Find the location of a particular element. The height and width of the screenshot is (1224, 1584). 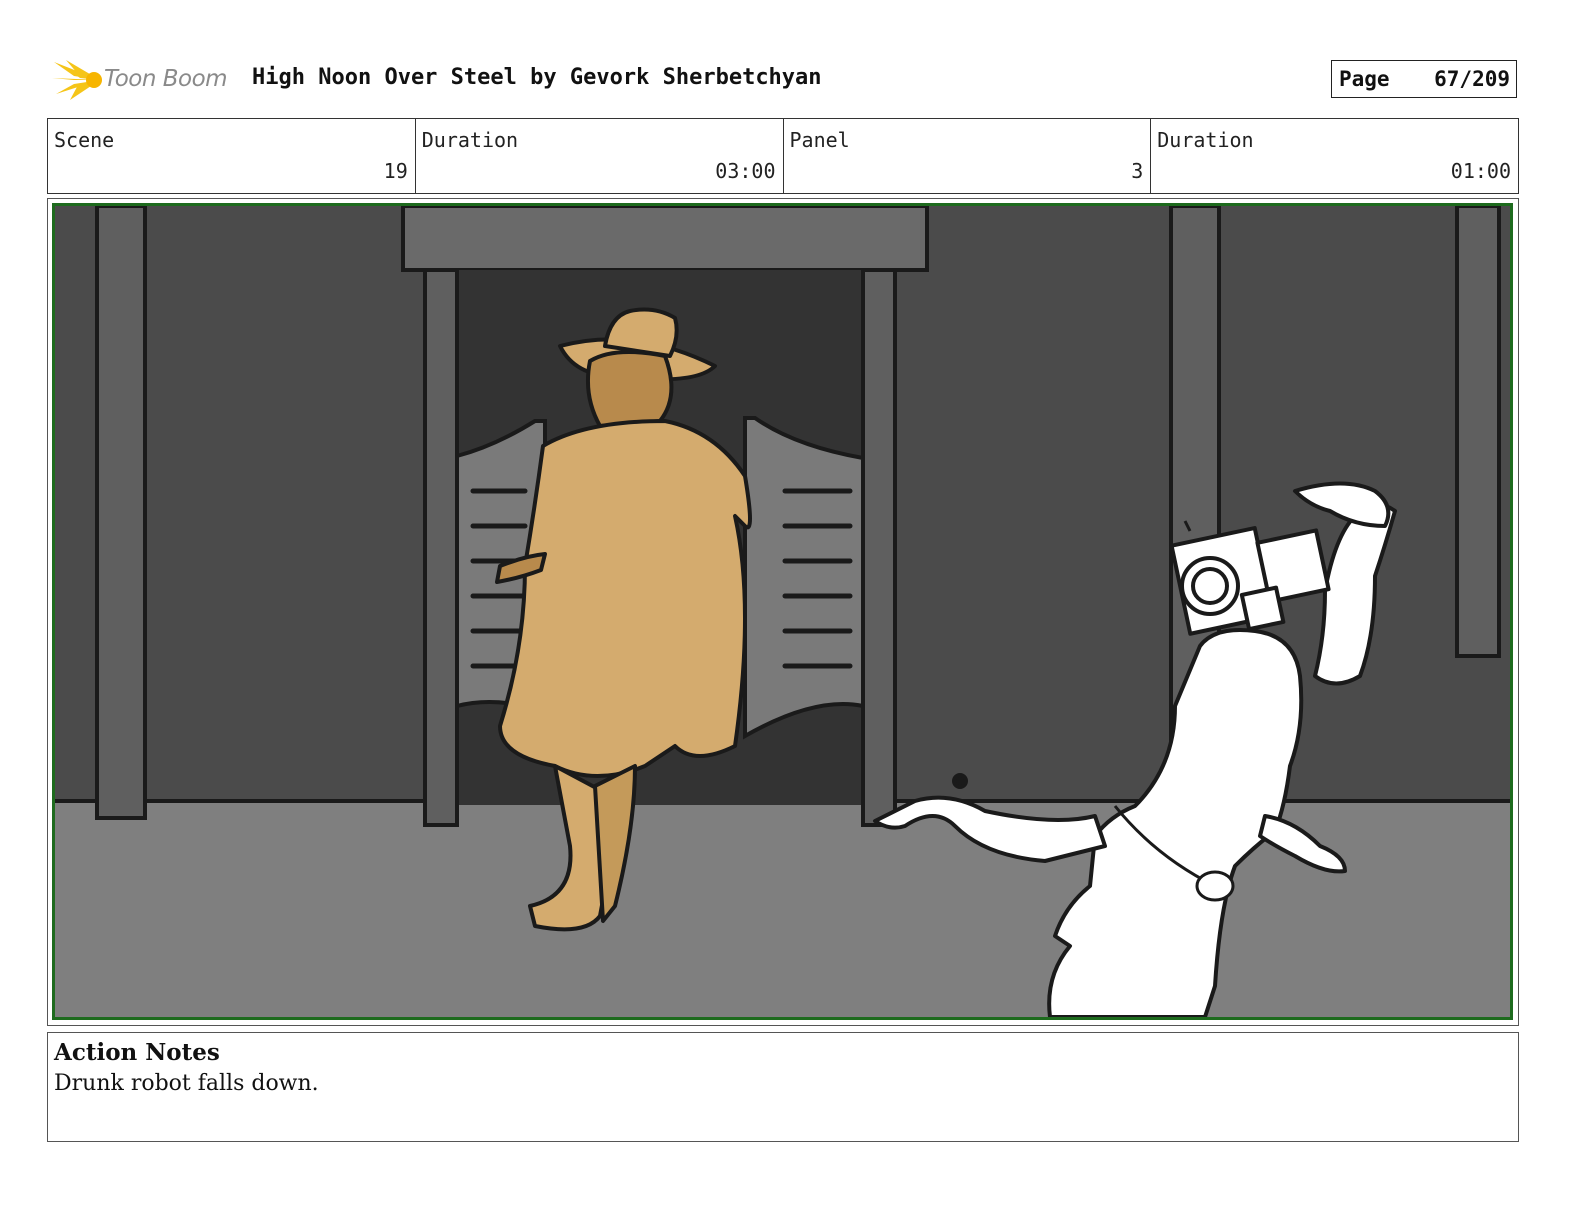

panel-value: 3 is located at coordinates (1137, 171).